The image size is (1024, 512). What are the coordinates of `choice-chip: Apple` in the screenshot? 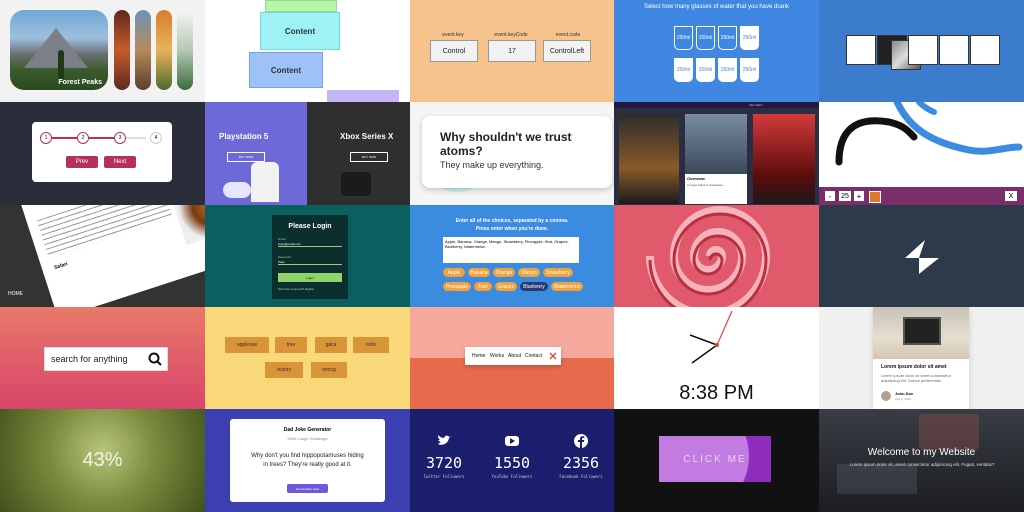 It's located at (454, 272).